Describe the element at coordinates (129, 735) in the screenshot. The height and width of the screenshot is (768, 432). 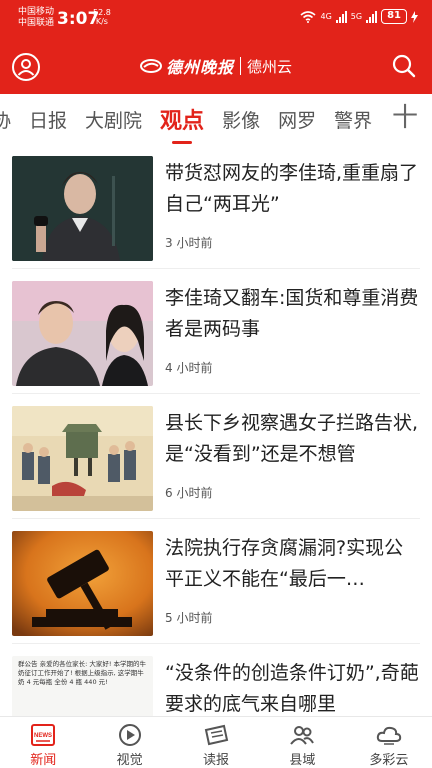
I see `play-icon` at that location.